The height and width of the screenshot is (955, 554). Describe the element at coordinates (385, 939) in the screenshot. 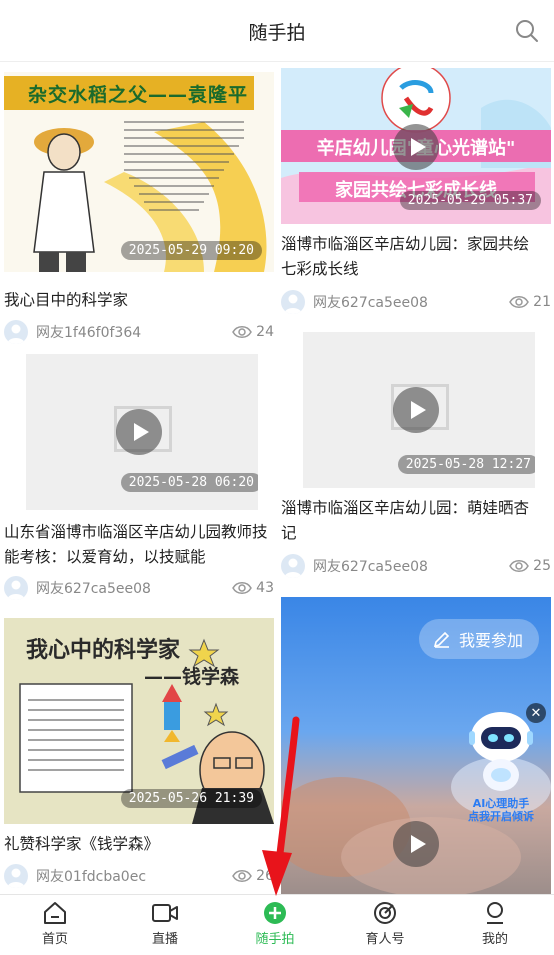

I see `tab-label: 育人号` at that location.